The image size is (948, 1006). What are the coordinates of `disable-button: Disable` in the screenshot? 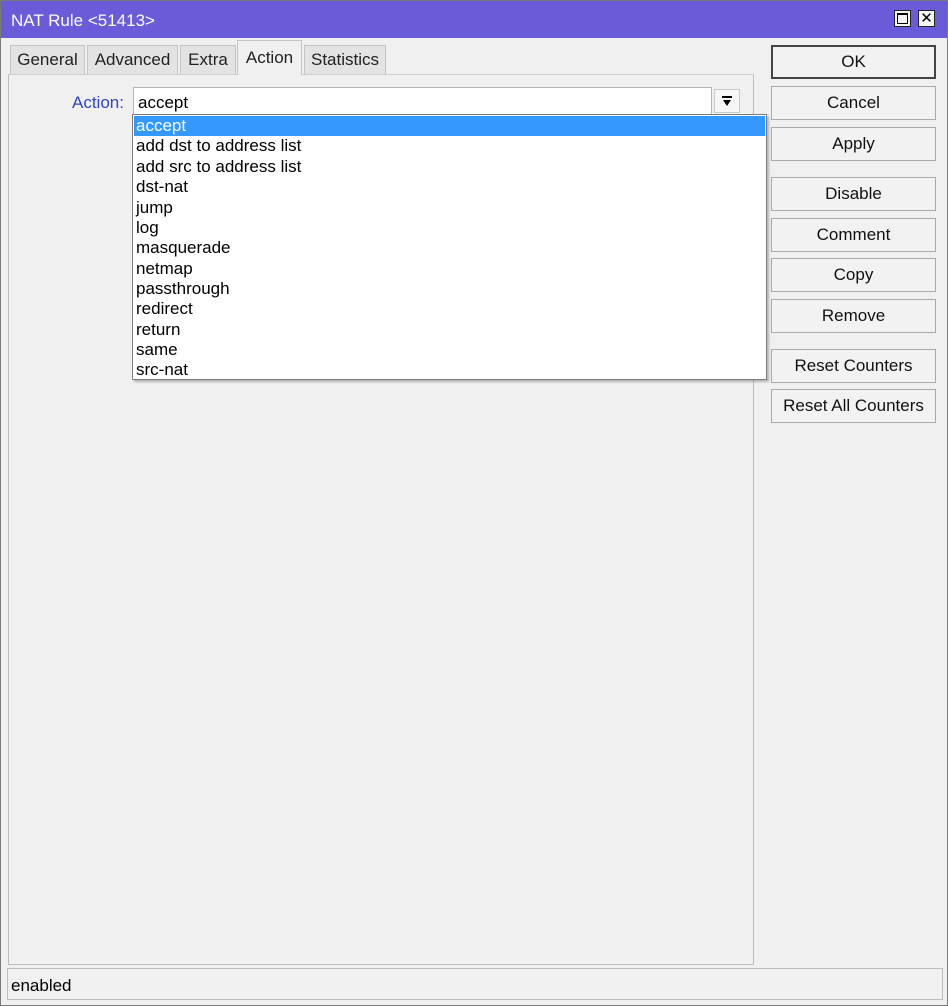 It's located at (853, 194).